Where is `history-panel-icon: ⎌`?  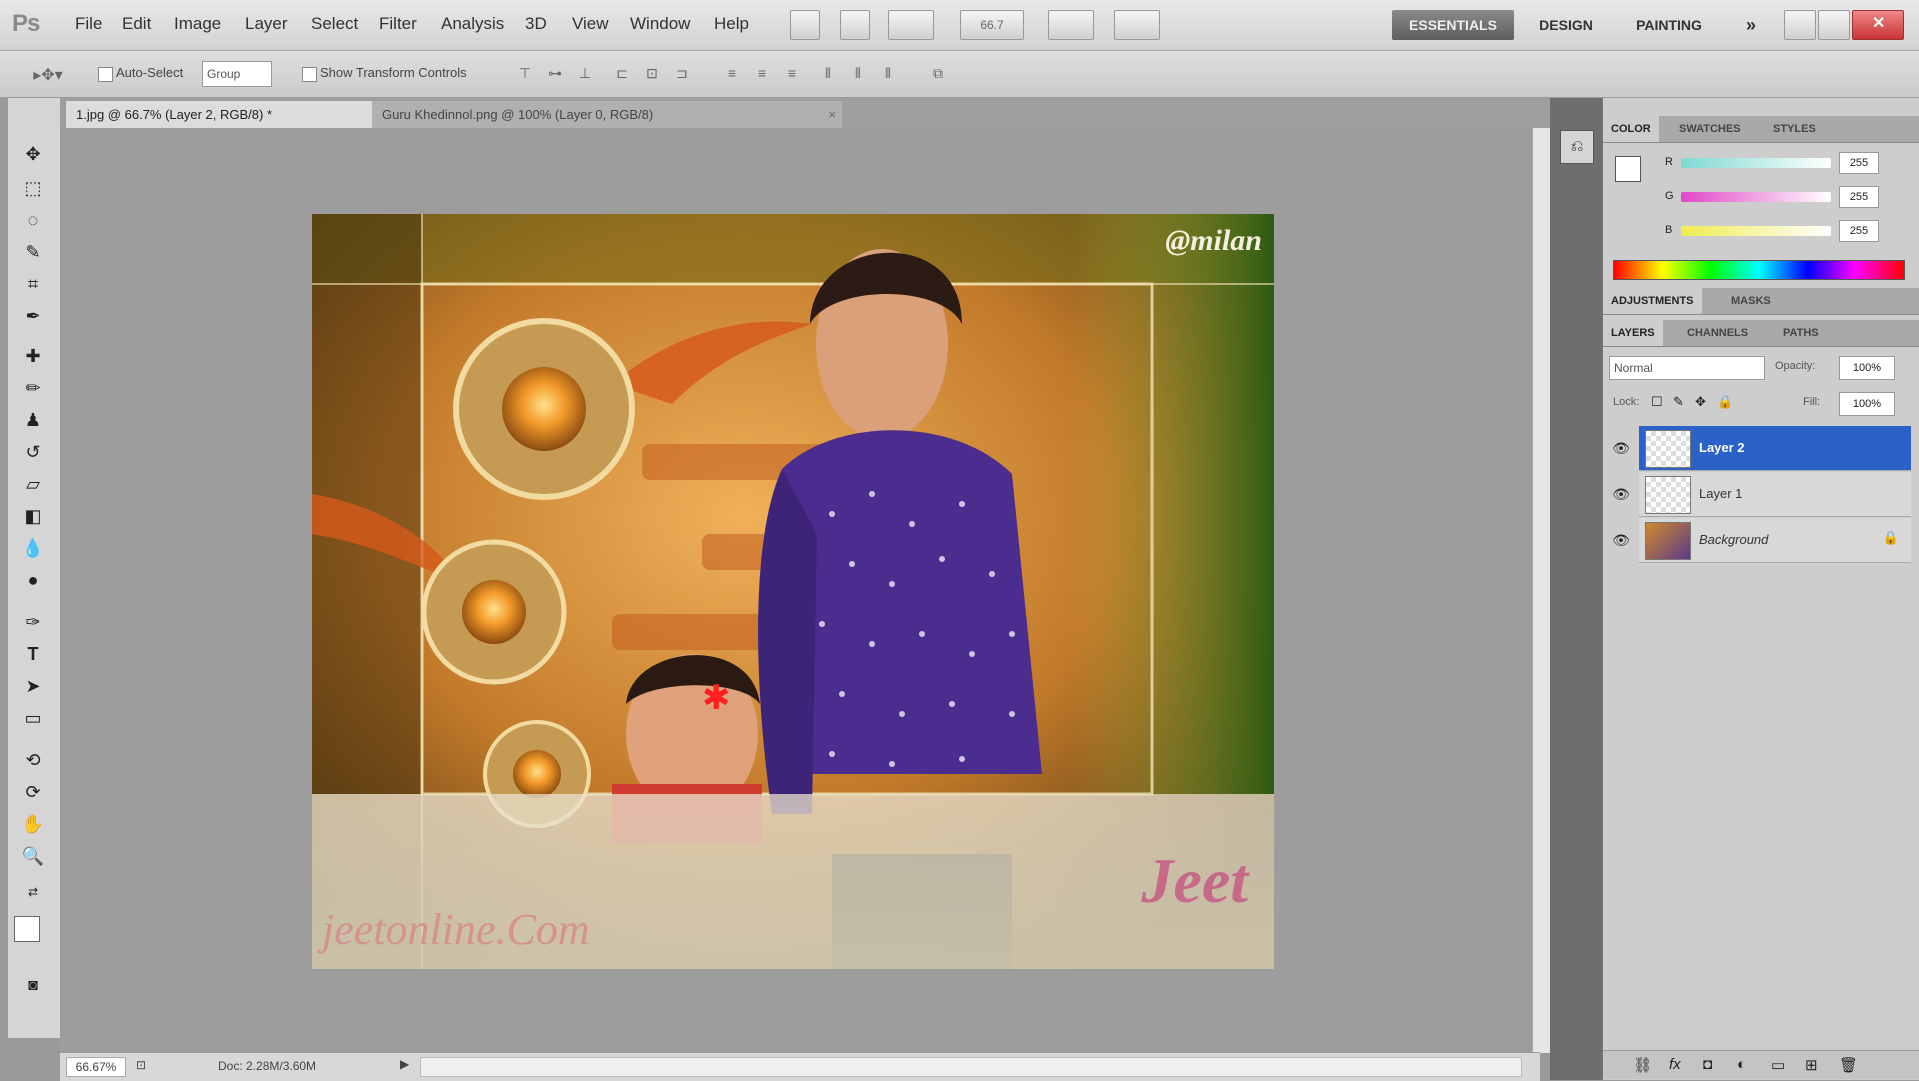 history-panel-icon: ⎌ is located at coordinates (1577, 147).